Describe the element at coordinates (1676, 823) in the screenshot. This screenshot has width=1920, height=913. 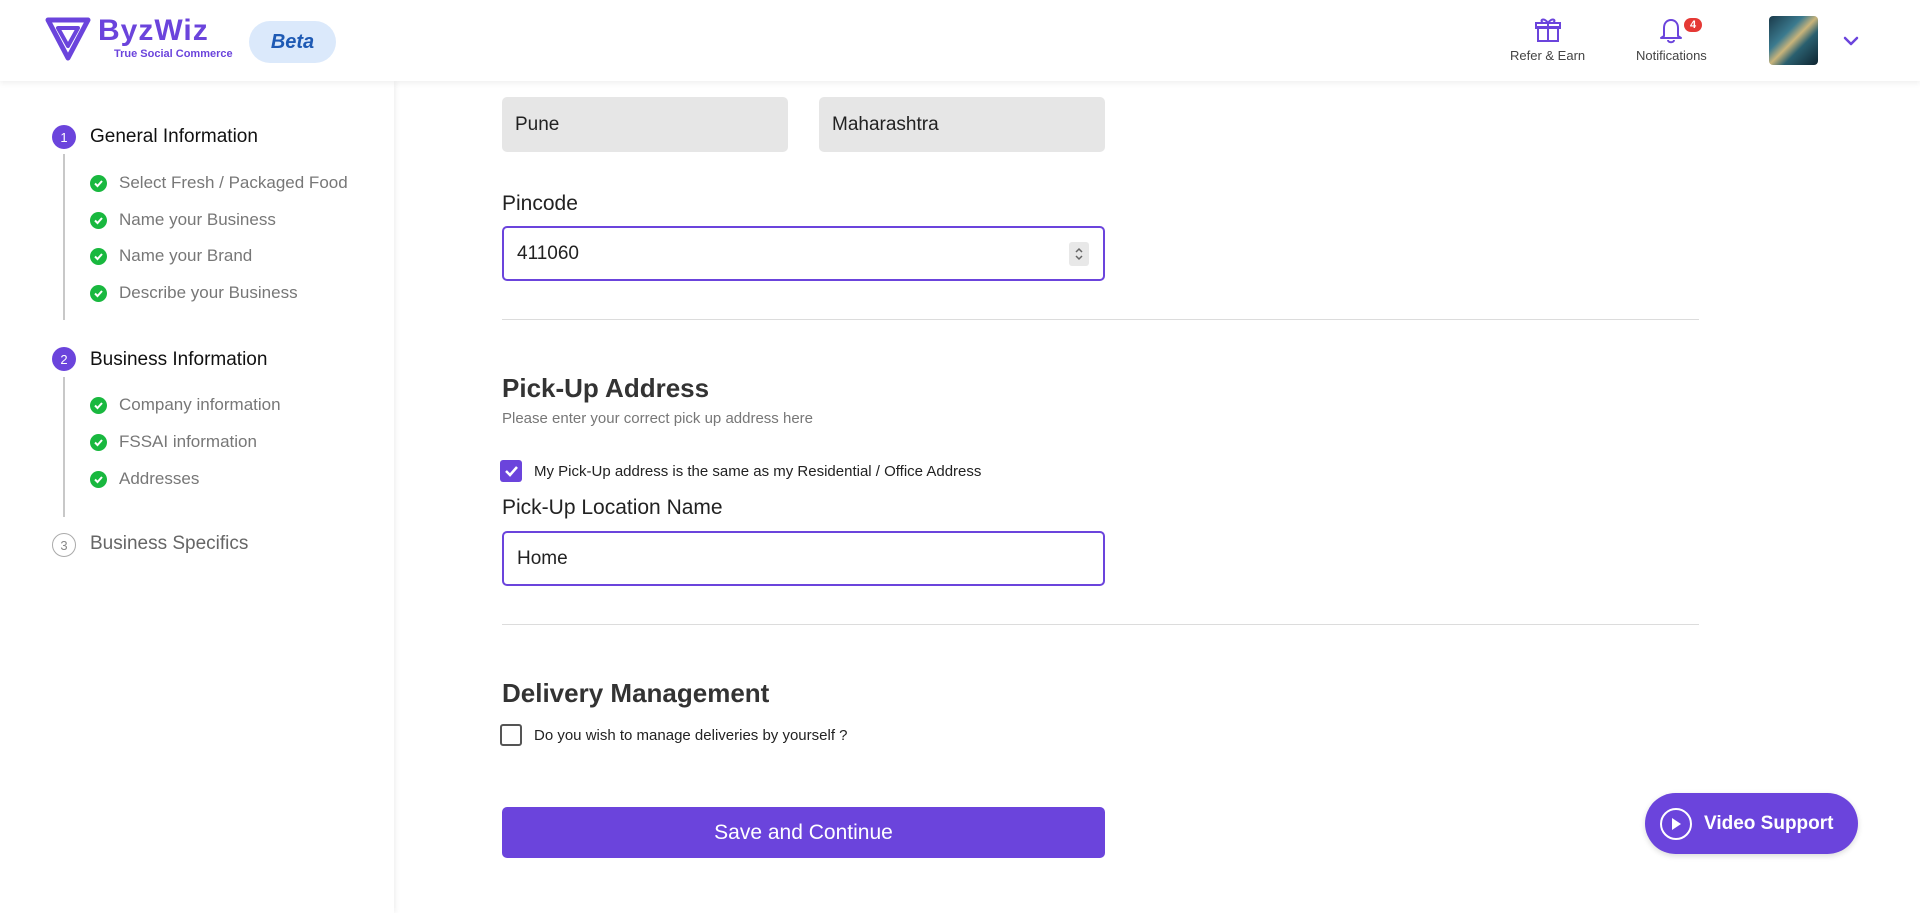
I see `play-icon` at that location.